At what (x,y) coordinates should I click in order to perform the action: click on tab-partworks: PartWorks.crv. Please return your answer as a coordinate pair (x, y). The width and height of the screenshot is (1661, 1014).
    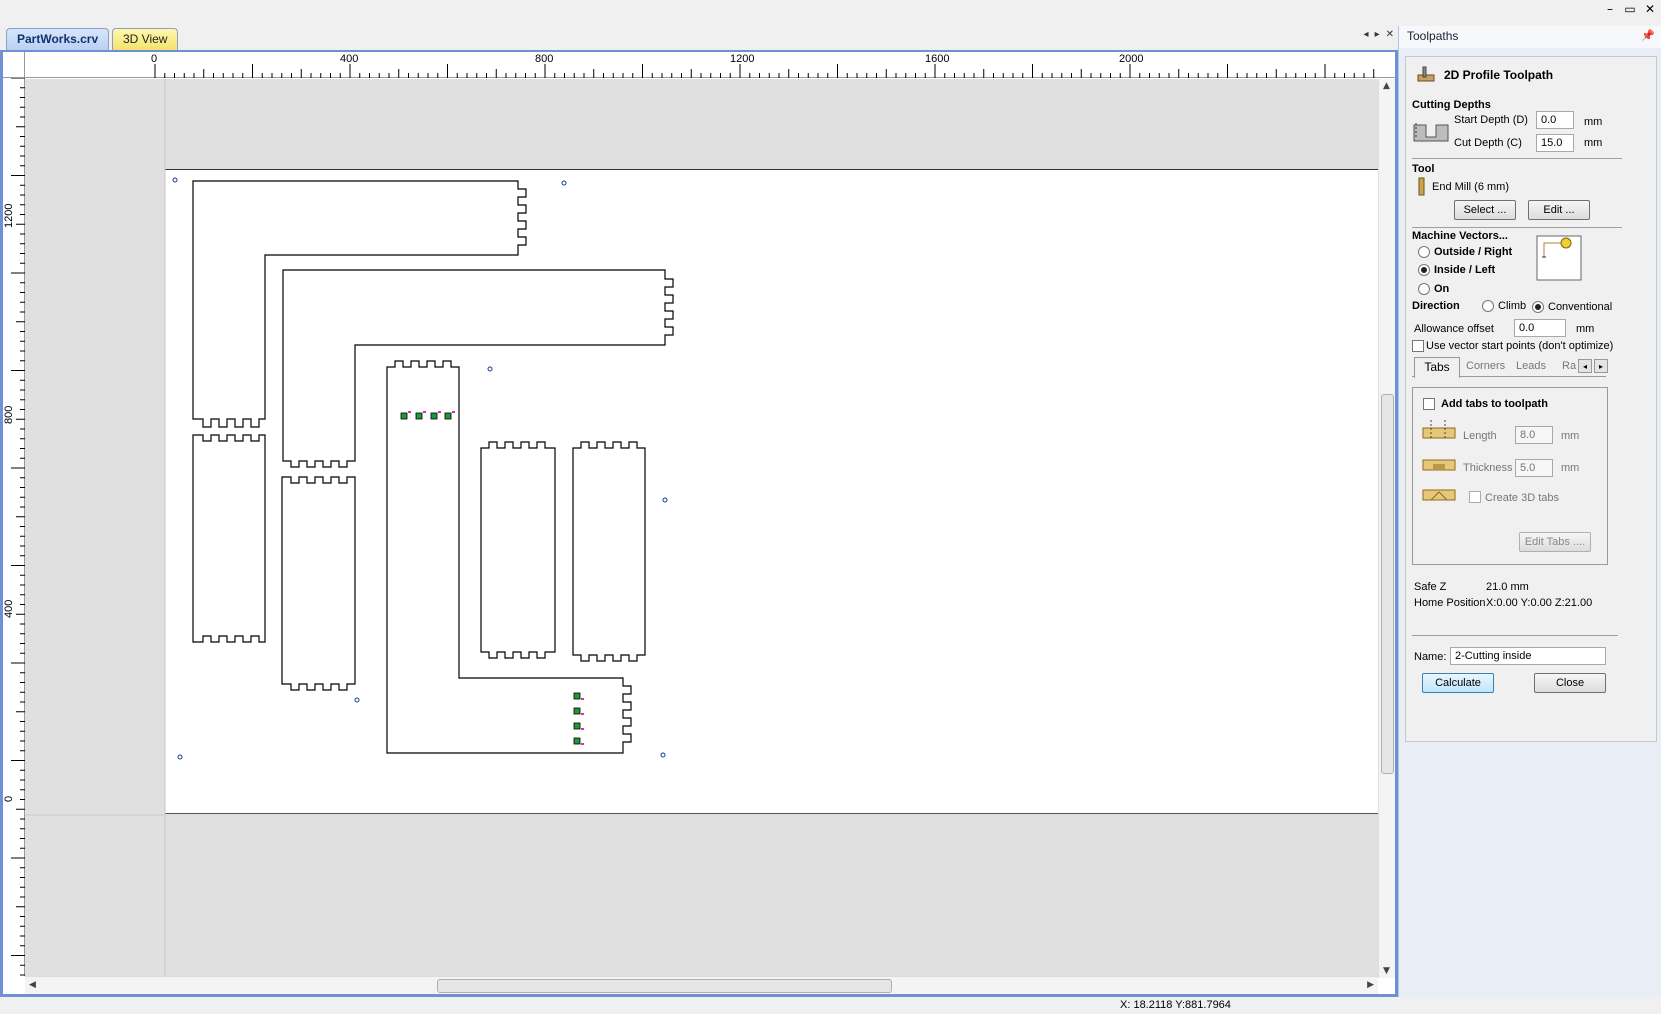
    Looking at the image, I should click on (58, 39).